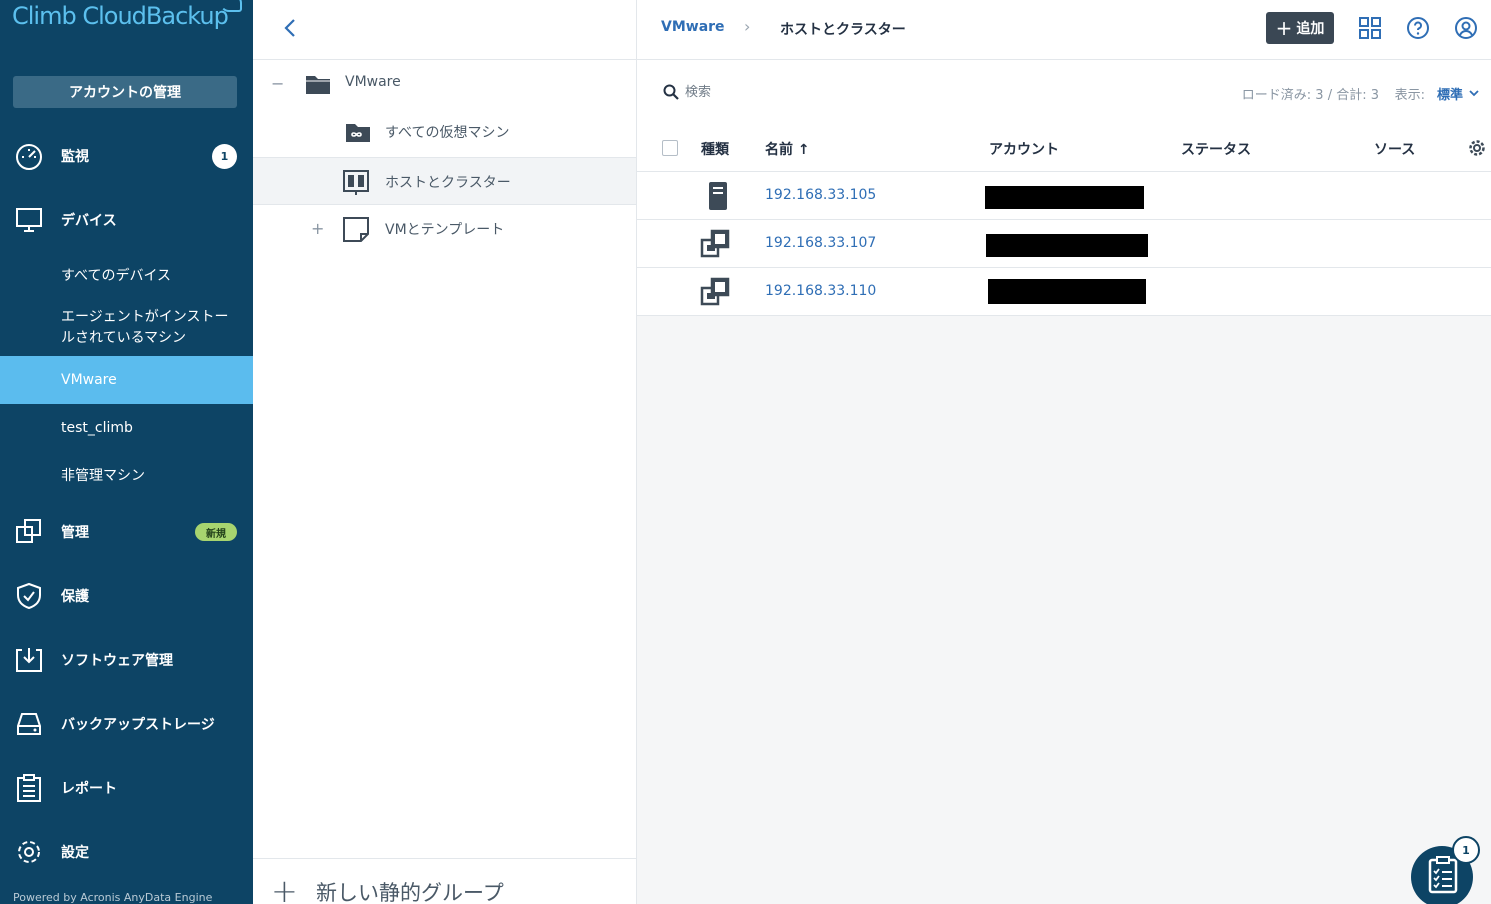  Describe the element at coordinates (356, 182) in the screenshot. I see `host-cluster-icon` at that location.